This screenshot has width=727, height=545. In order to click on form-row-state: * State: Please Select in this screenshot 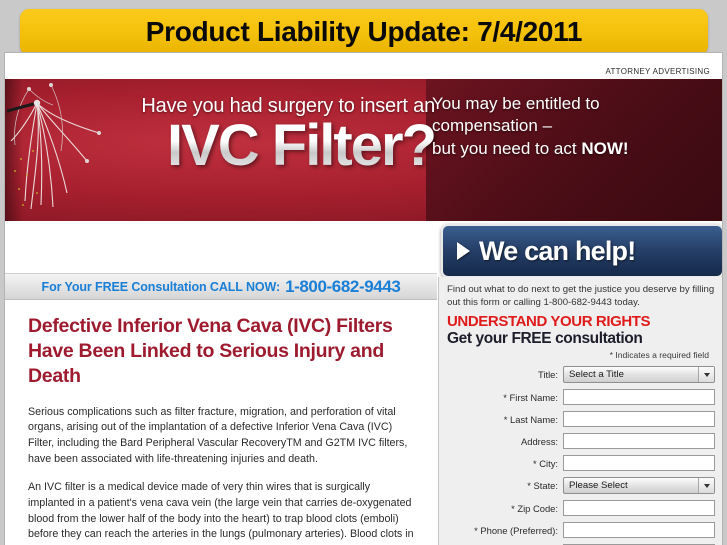, I will do `click(580, 486)`.